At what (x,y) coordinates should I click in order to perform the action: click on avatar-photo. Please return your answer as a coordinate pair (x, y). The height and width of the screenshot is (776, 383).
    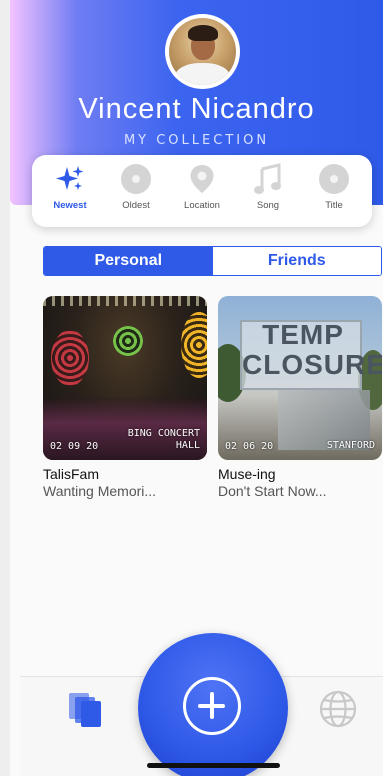
    Looking at the image, I should click on (202, 51).